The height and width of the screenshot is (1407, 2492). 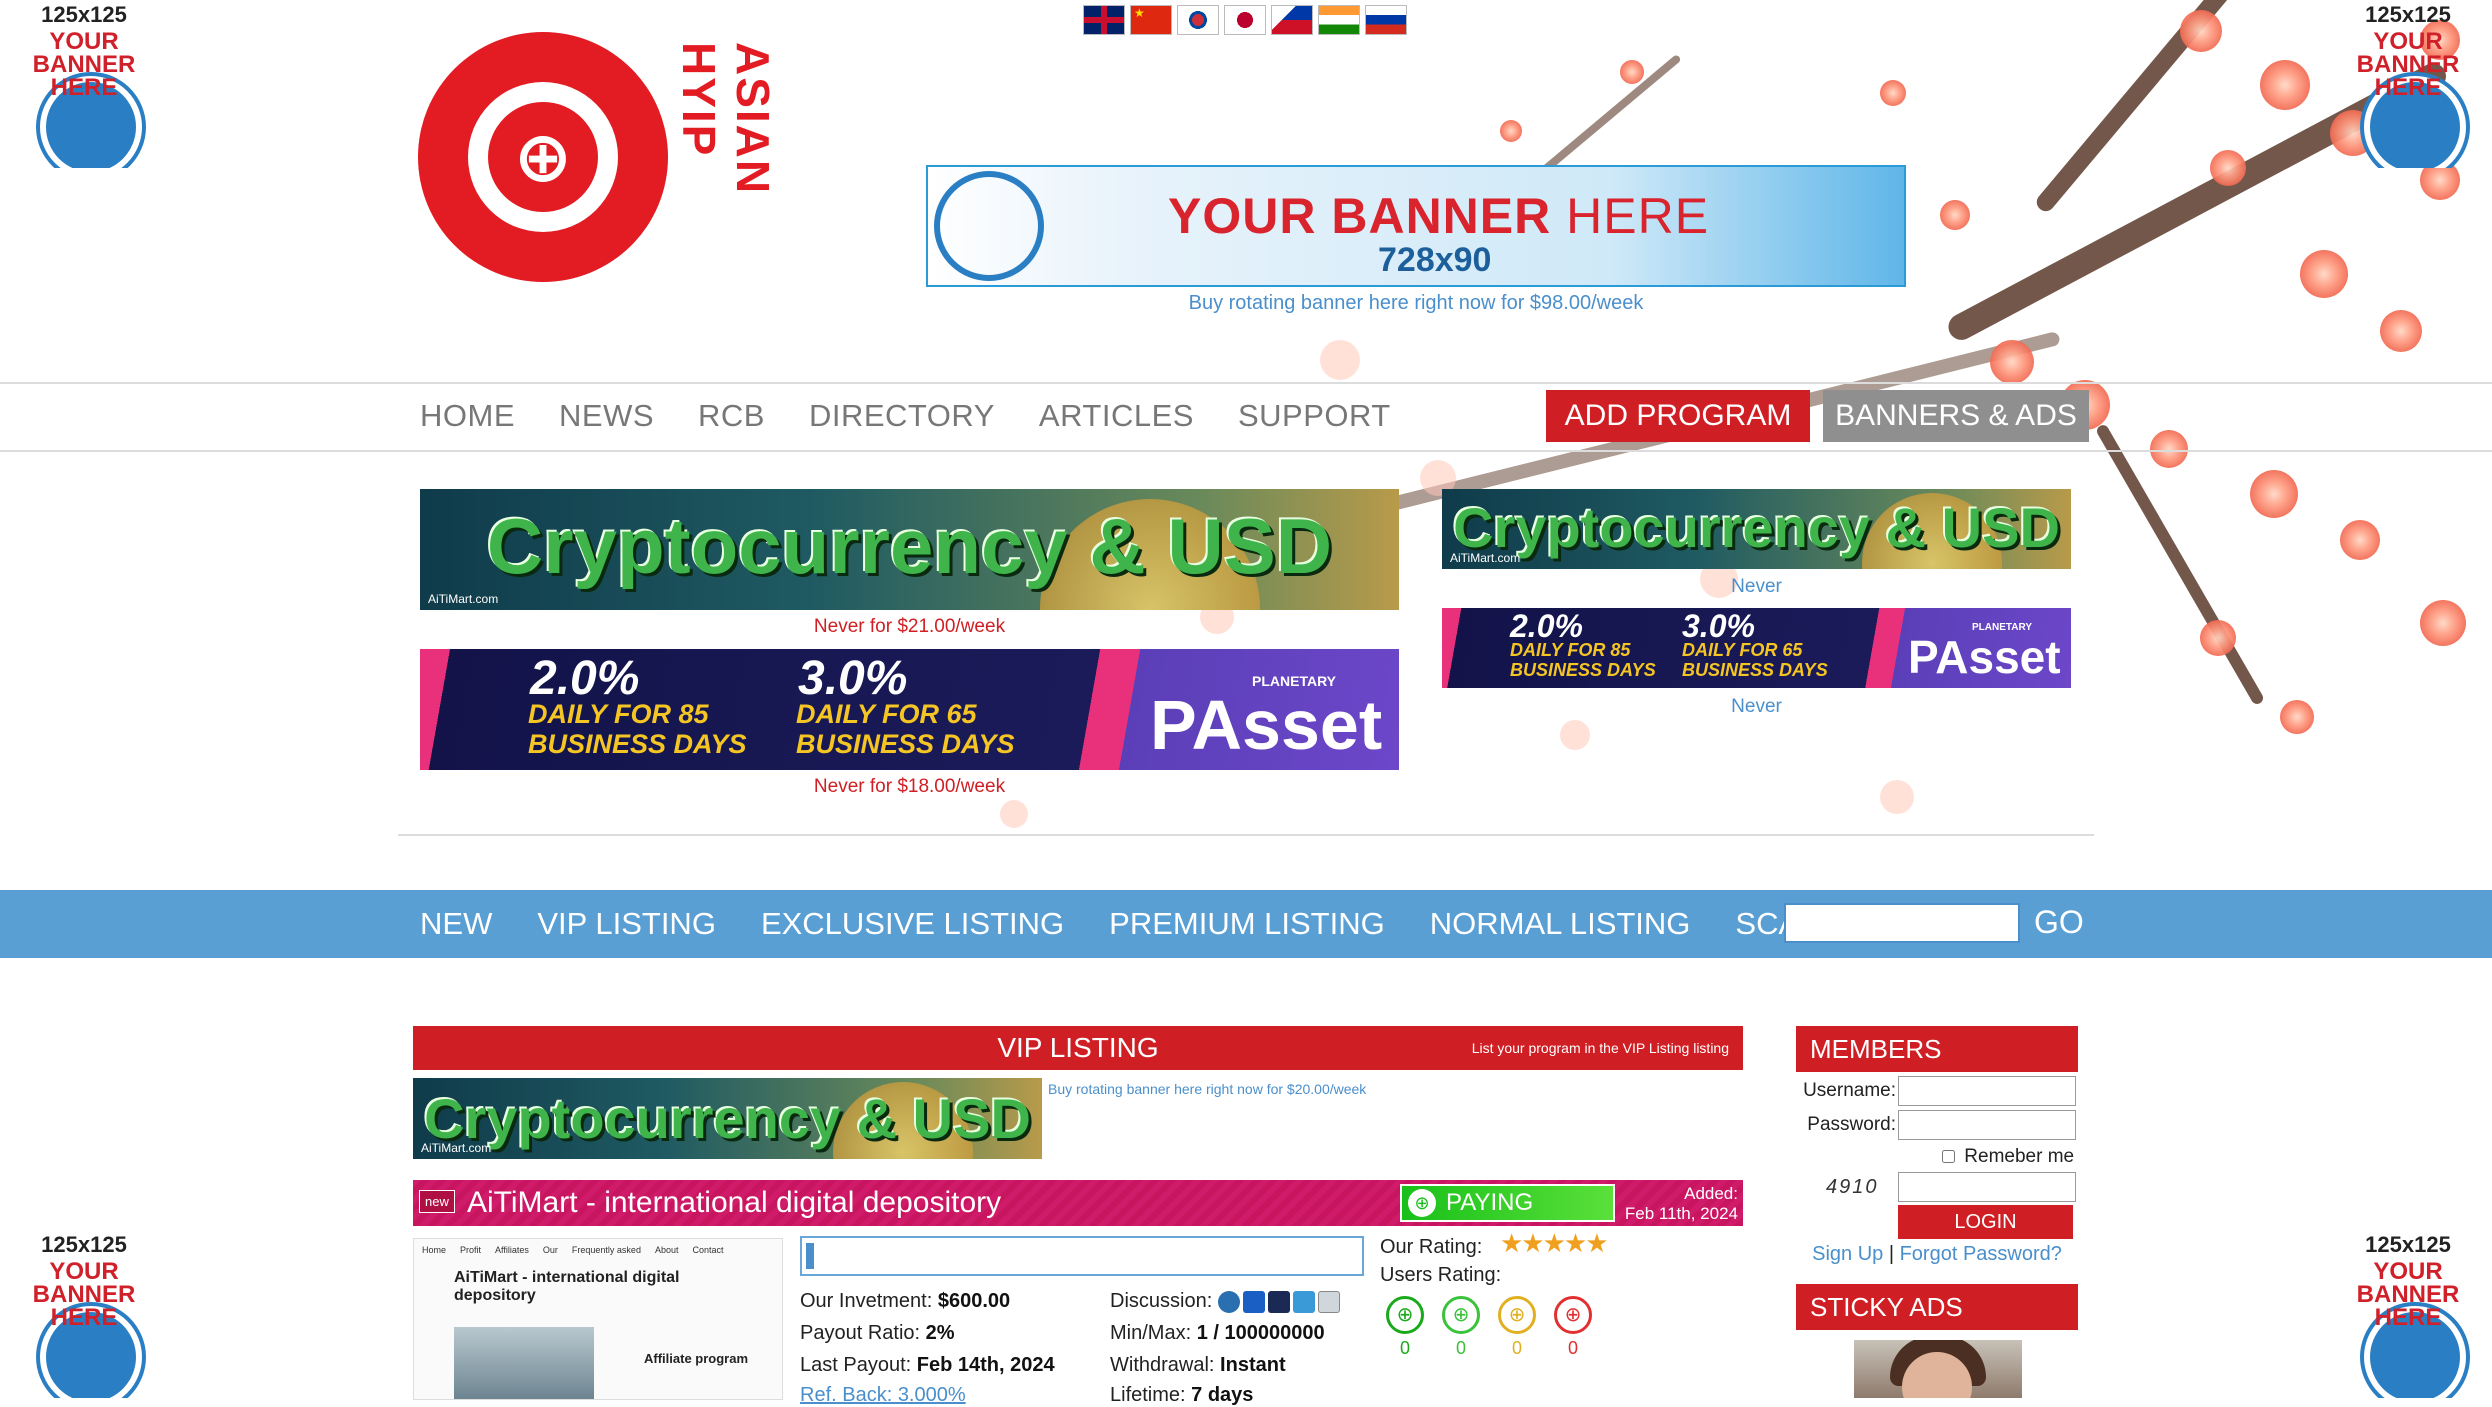 I want to click on rating-good-icon: ⊕, so click(x=1405, y=1315).